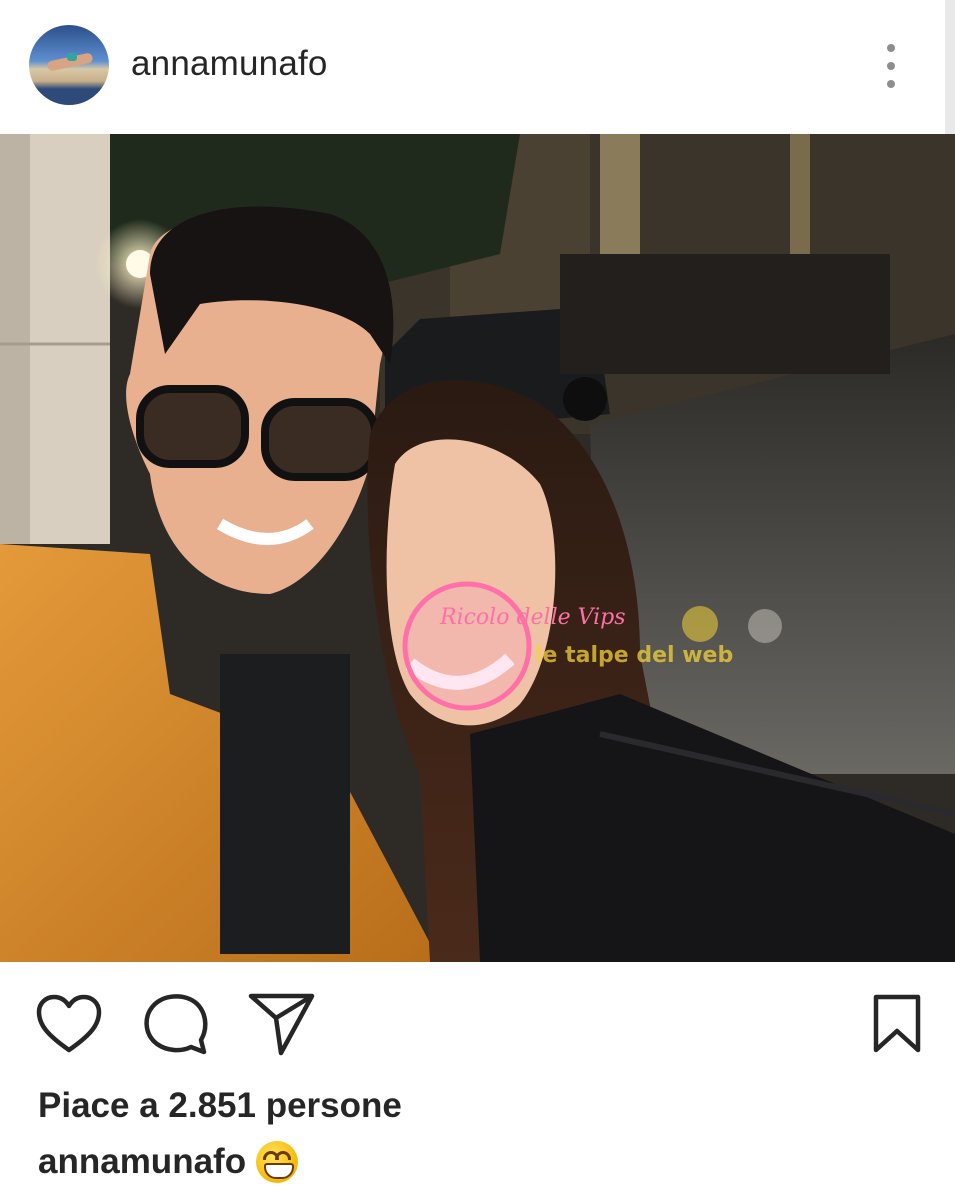 This screenshot has height=1200, width=955. I want to click on watermark-circle-text: Ricolo delle Vips, so click(532, 617).